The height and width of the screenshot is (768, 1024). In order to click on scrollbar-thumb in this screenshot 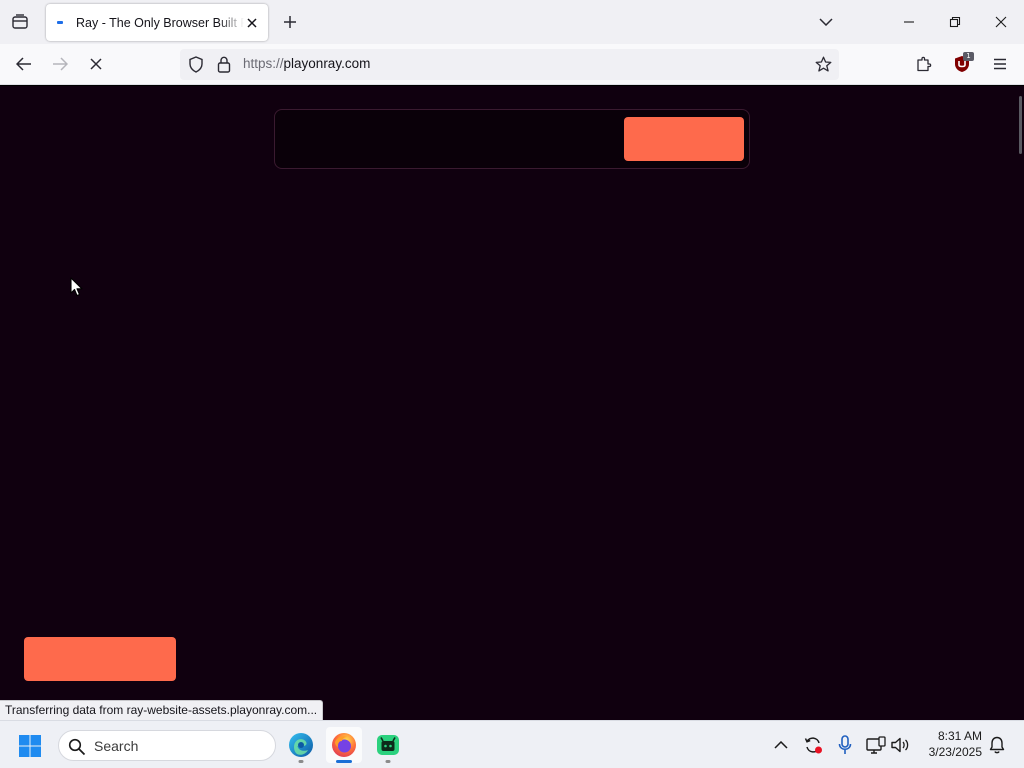, I will do `click(1020, 125)`.